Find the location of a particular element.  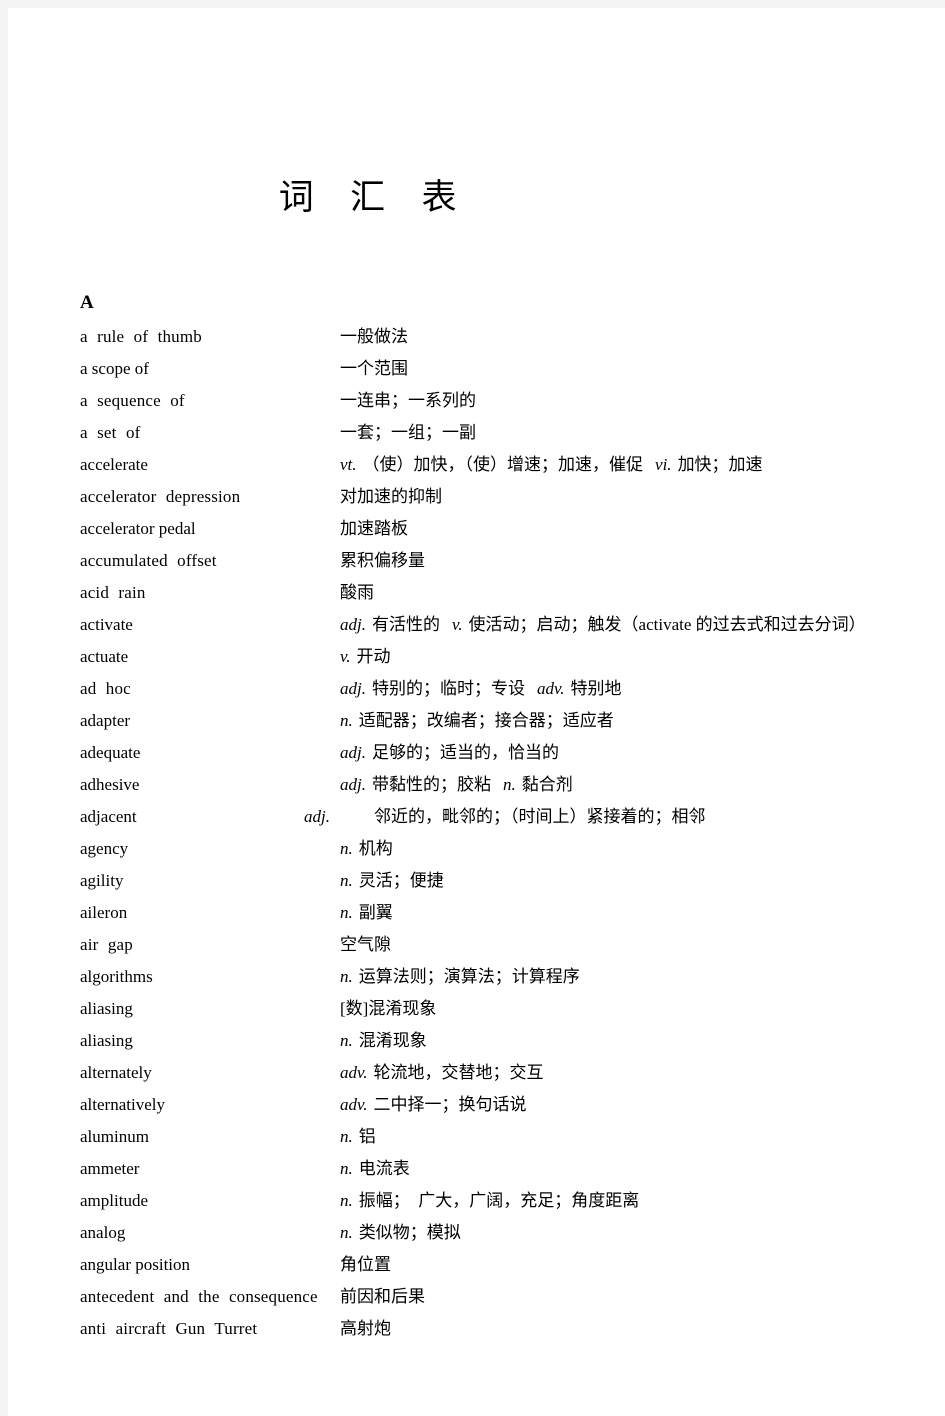

entry-definition: n. 运算法则；演算法；计算程序 is located at coordinates (460, 977).